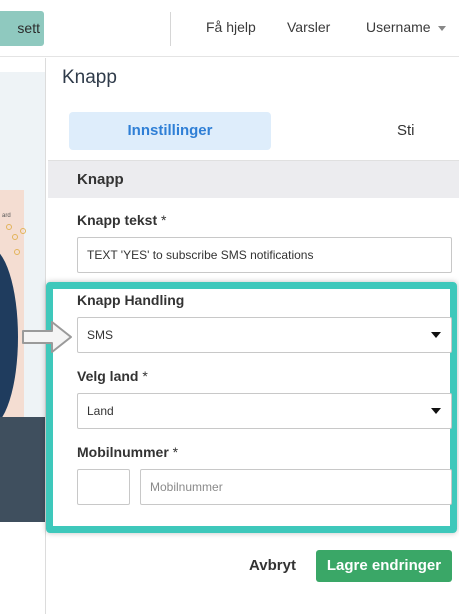 The image size is (459, 614). Describe the element at coordinates (47, 337) in the screenshot. I see `pointer-arrow-icon` at that location.